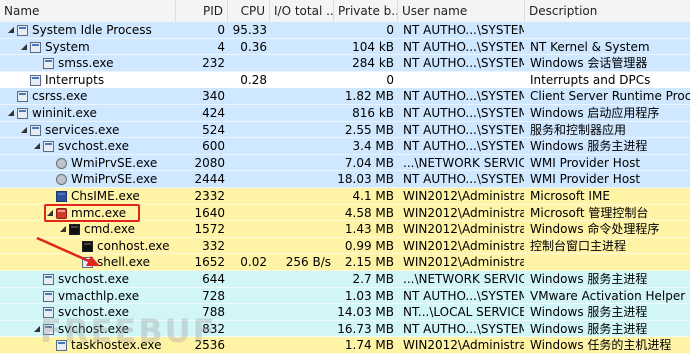  I want to click on annotation-arrow, so click(68, 251).